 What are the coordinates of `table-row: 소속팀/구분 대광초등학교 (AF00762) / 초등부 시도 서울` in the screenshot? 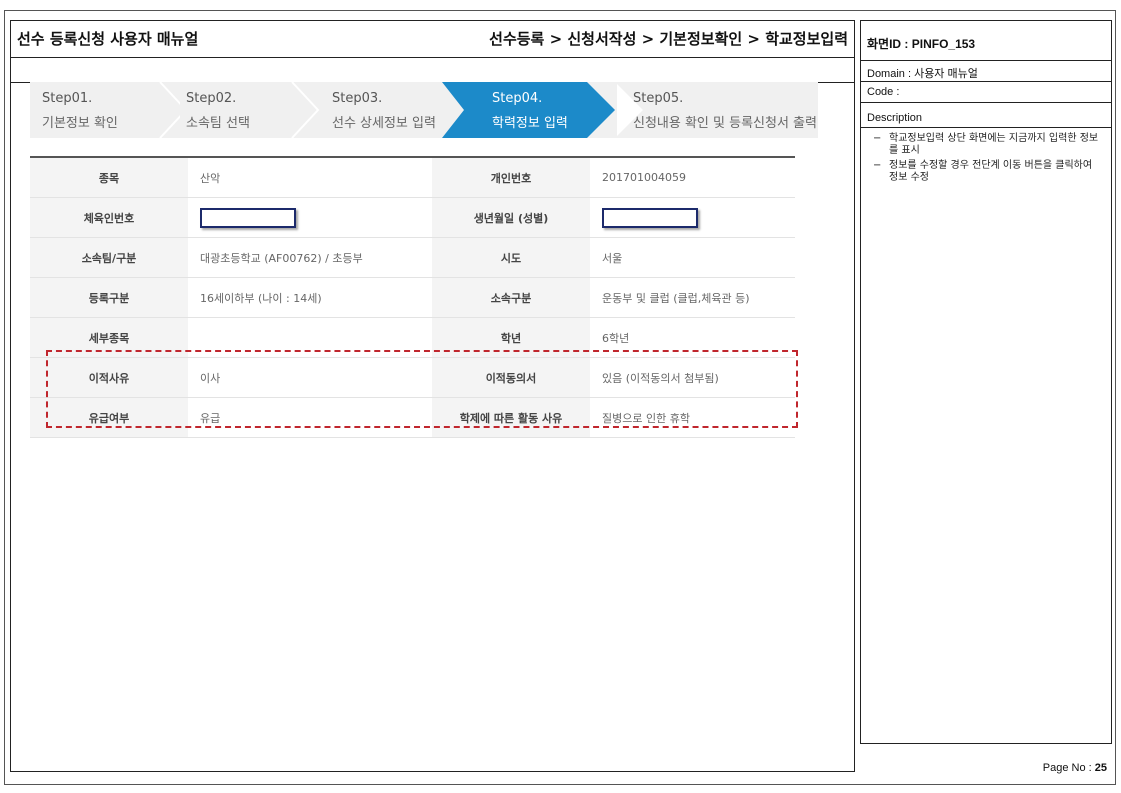 It's located at (412, 257).